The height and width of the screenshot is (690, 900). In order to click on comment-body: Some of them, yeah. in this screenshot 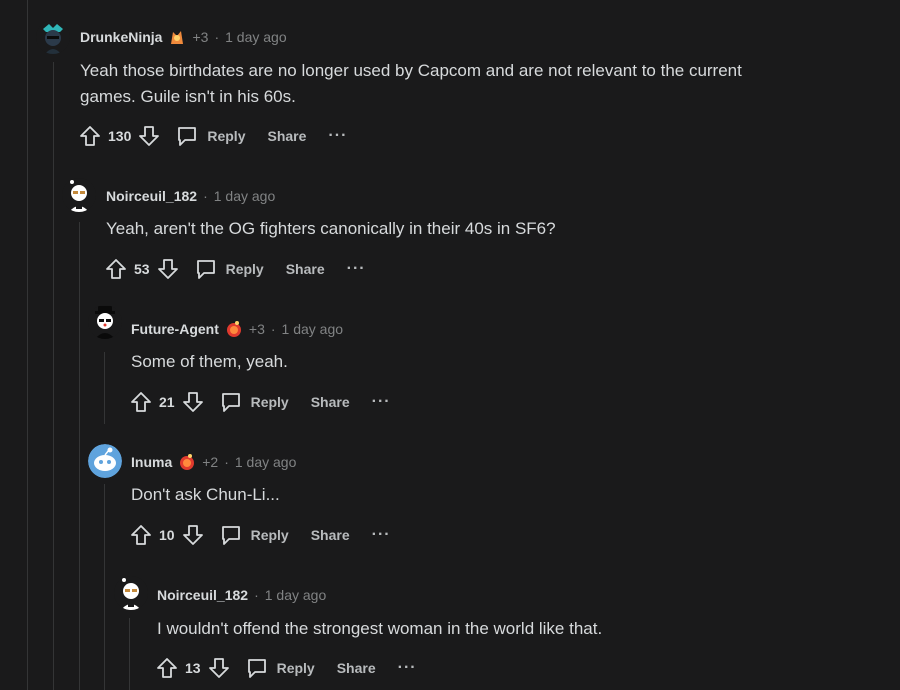, I will do `click(209, 362)`.